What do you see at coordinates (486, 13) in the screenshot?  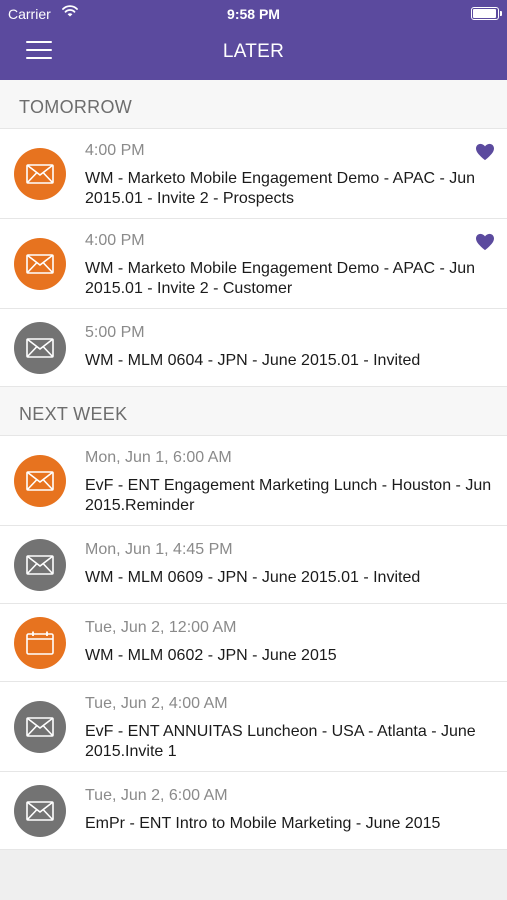 I see `battery-icon` at bounding box center [486, 13].